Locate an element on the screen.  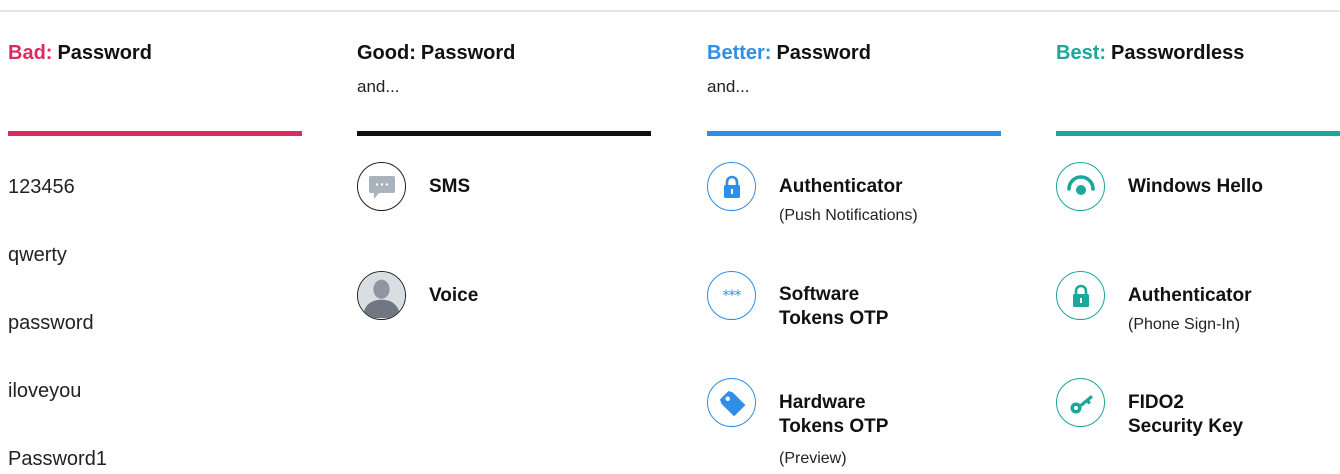
sms-chat-icon is located at coordinates (381, 186).